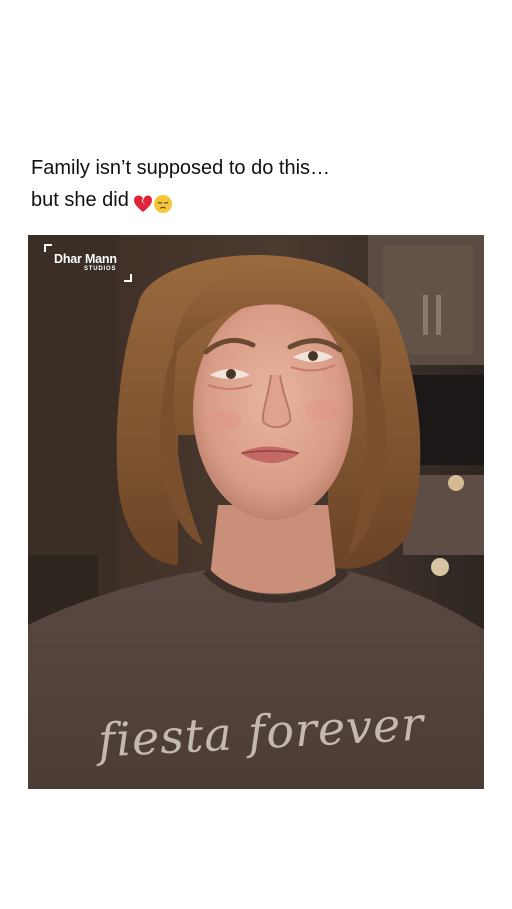  Describe the element at coordinates (142, 203) in the screenshot. I see `broken-heart-icon` at that location.